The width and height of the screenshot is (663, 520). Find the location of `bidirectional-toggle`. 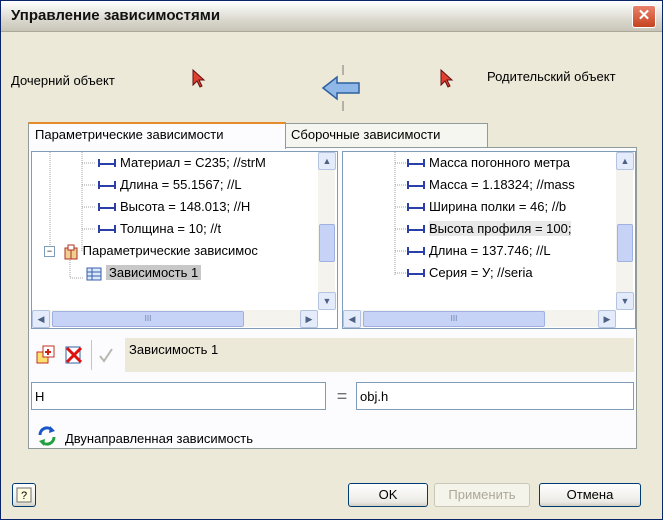

bidirectional-toggle is located at coordinates (47, 436).